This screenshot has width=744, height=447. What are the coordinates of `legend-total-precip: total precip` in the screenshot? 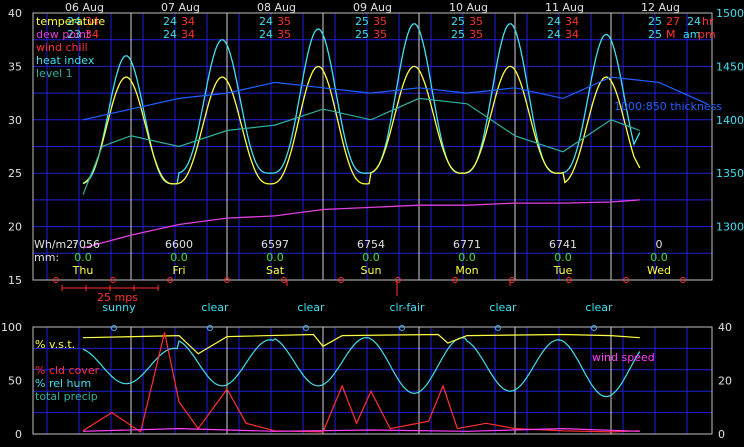 It's located at (66, 396).